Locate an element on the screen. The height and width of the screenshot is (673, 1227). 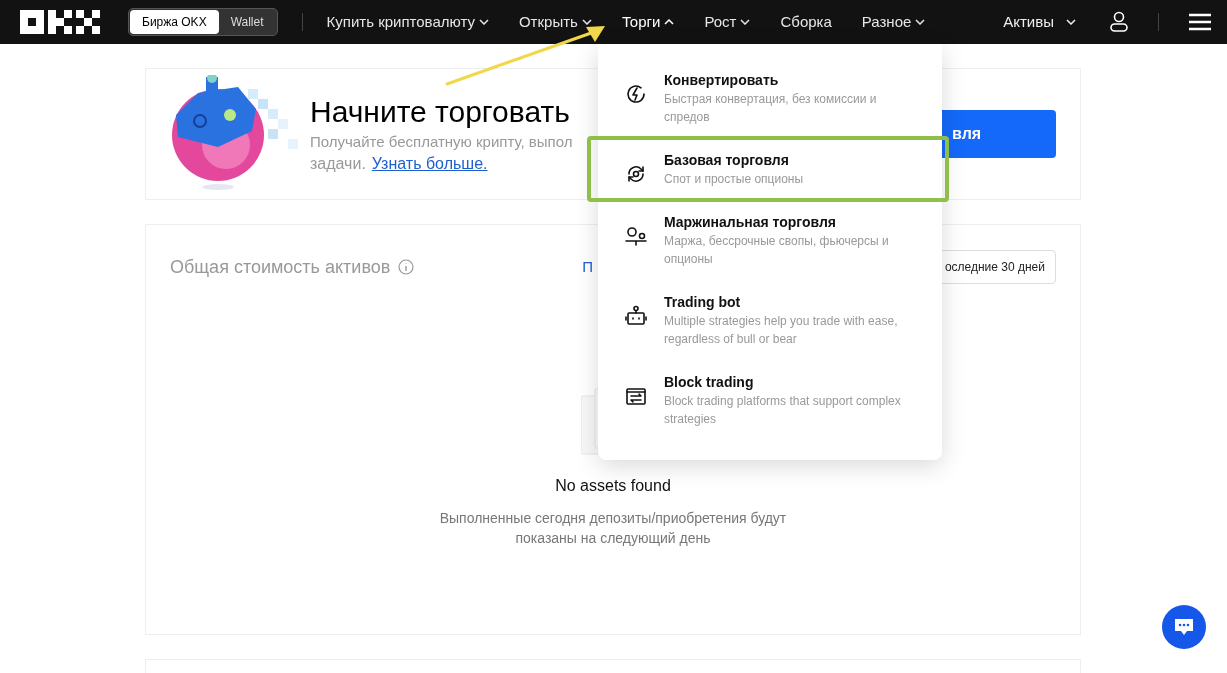
promo-title: Начните торговать is located at coordinates (440, 112).